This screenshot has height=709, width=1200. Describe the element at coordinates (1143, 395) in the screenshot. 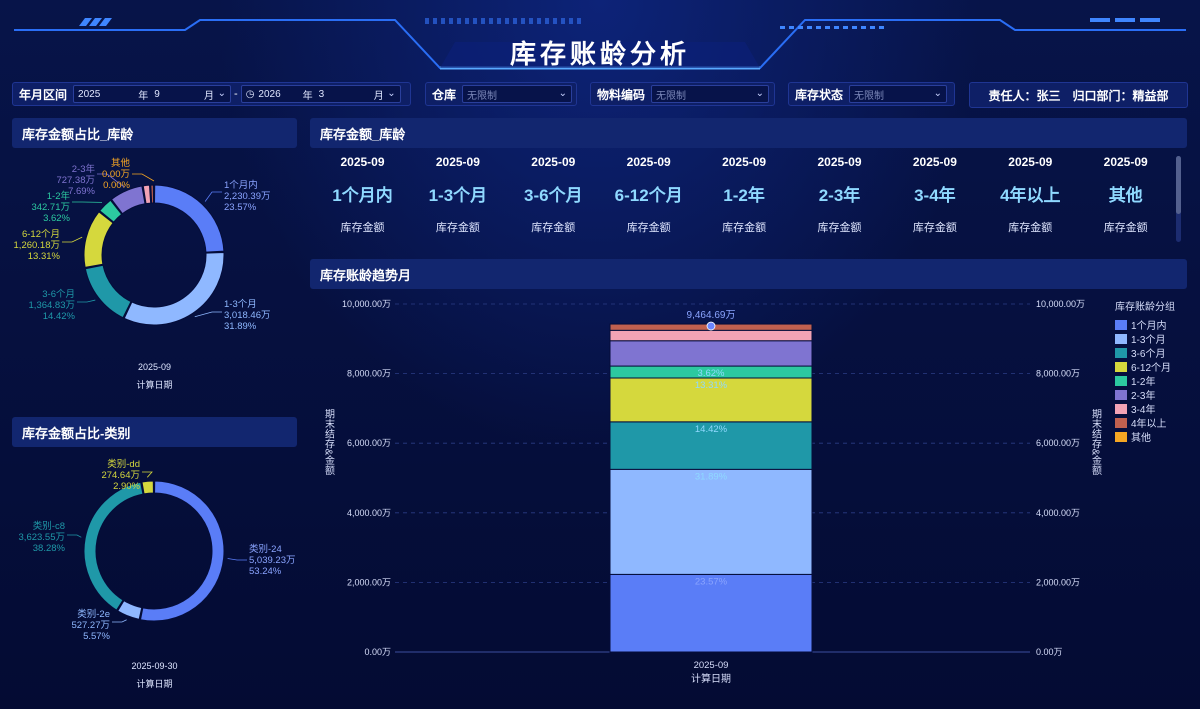

I see `legend-item-label: 2-3年` at that location.